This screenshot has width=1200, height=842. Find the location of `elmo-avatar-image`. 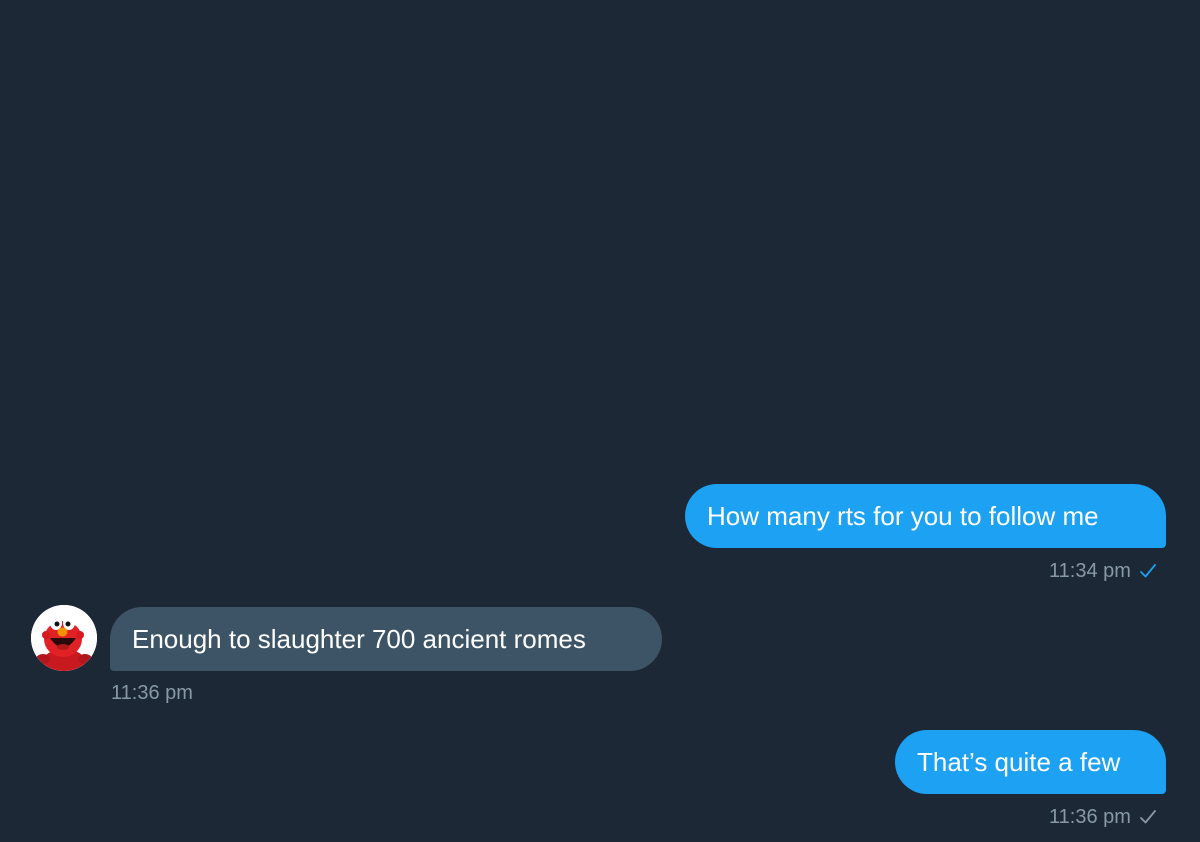

elmo-avatar-image is located at coordinates (64, 638).